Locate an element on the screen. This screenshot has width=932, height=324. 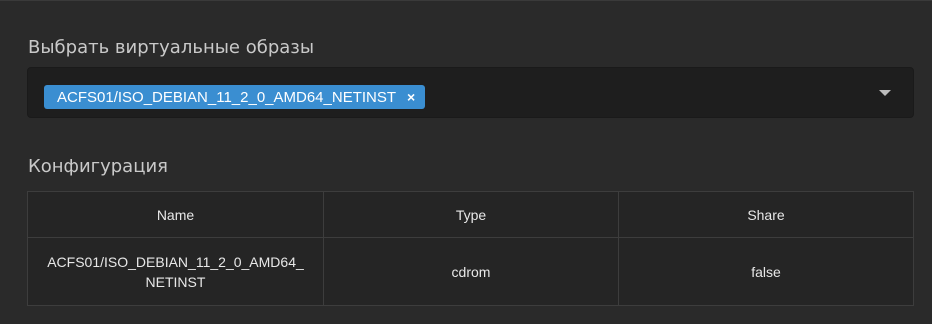
column-header-share: Share is located at coordinates (766, 214).